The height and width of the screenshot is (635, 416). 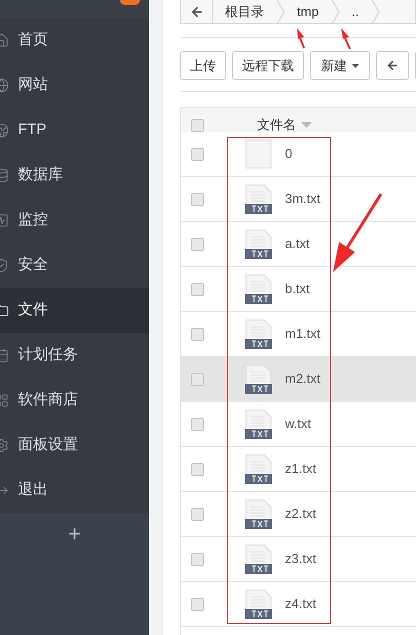 What do you see at coordinates (355, 12) in the screenshot?
I see `breadcrumb-item: ..` at bounding box center [355, 12].